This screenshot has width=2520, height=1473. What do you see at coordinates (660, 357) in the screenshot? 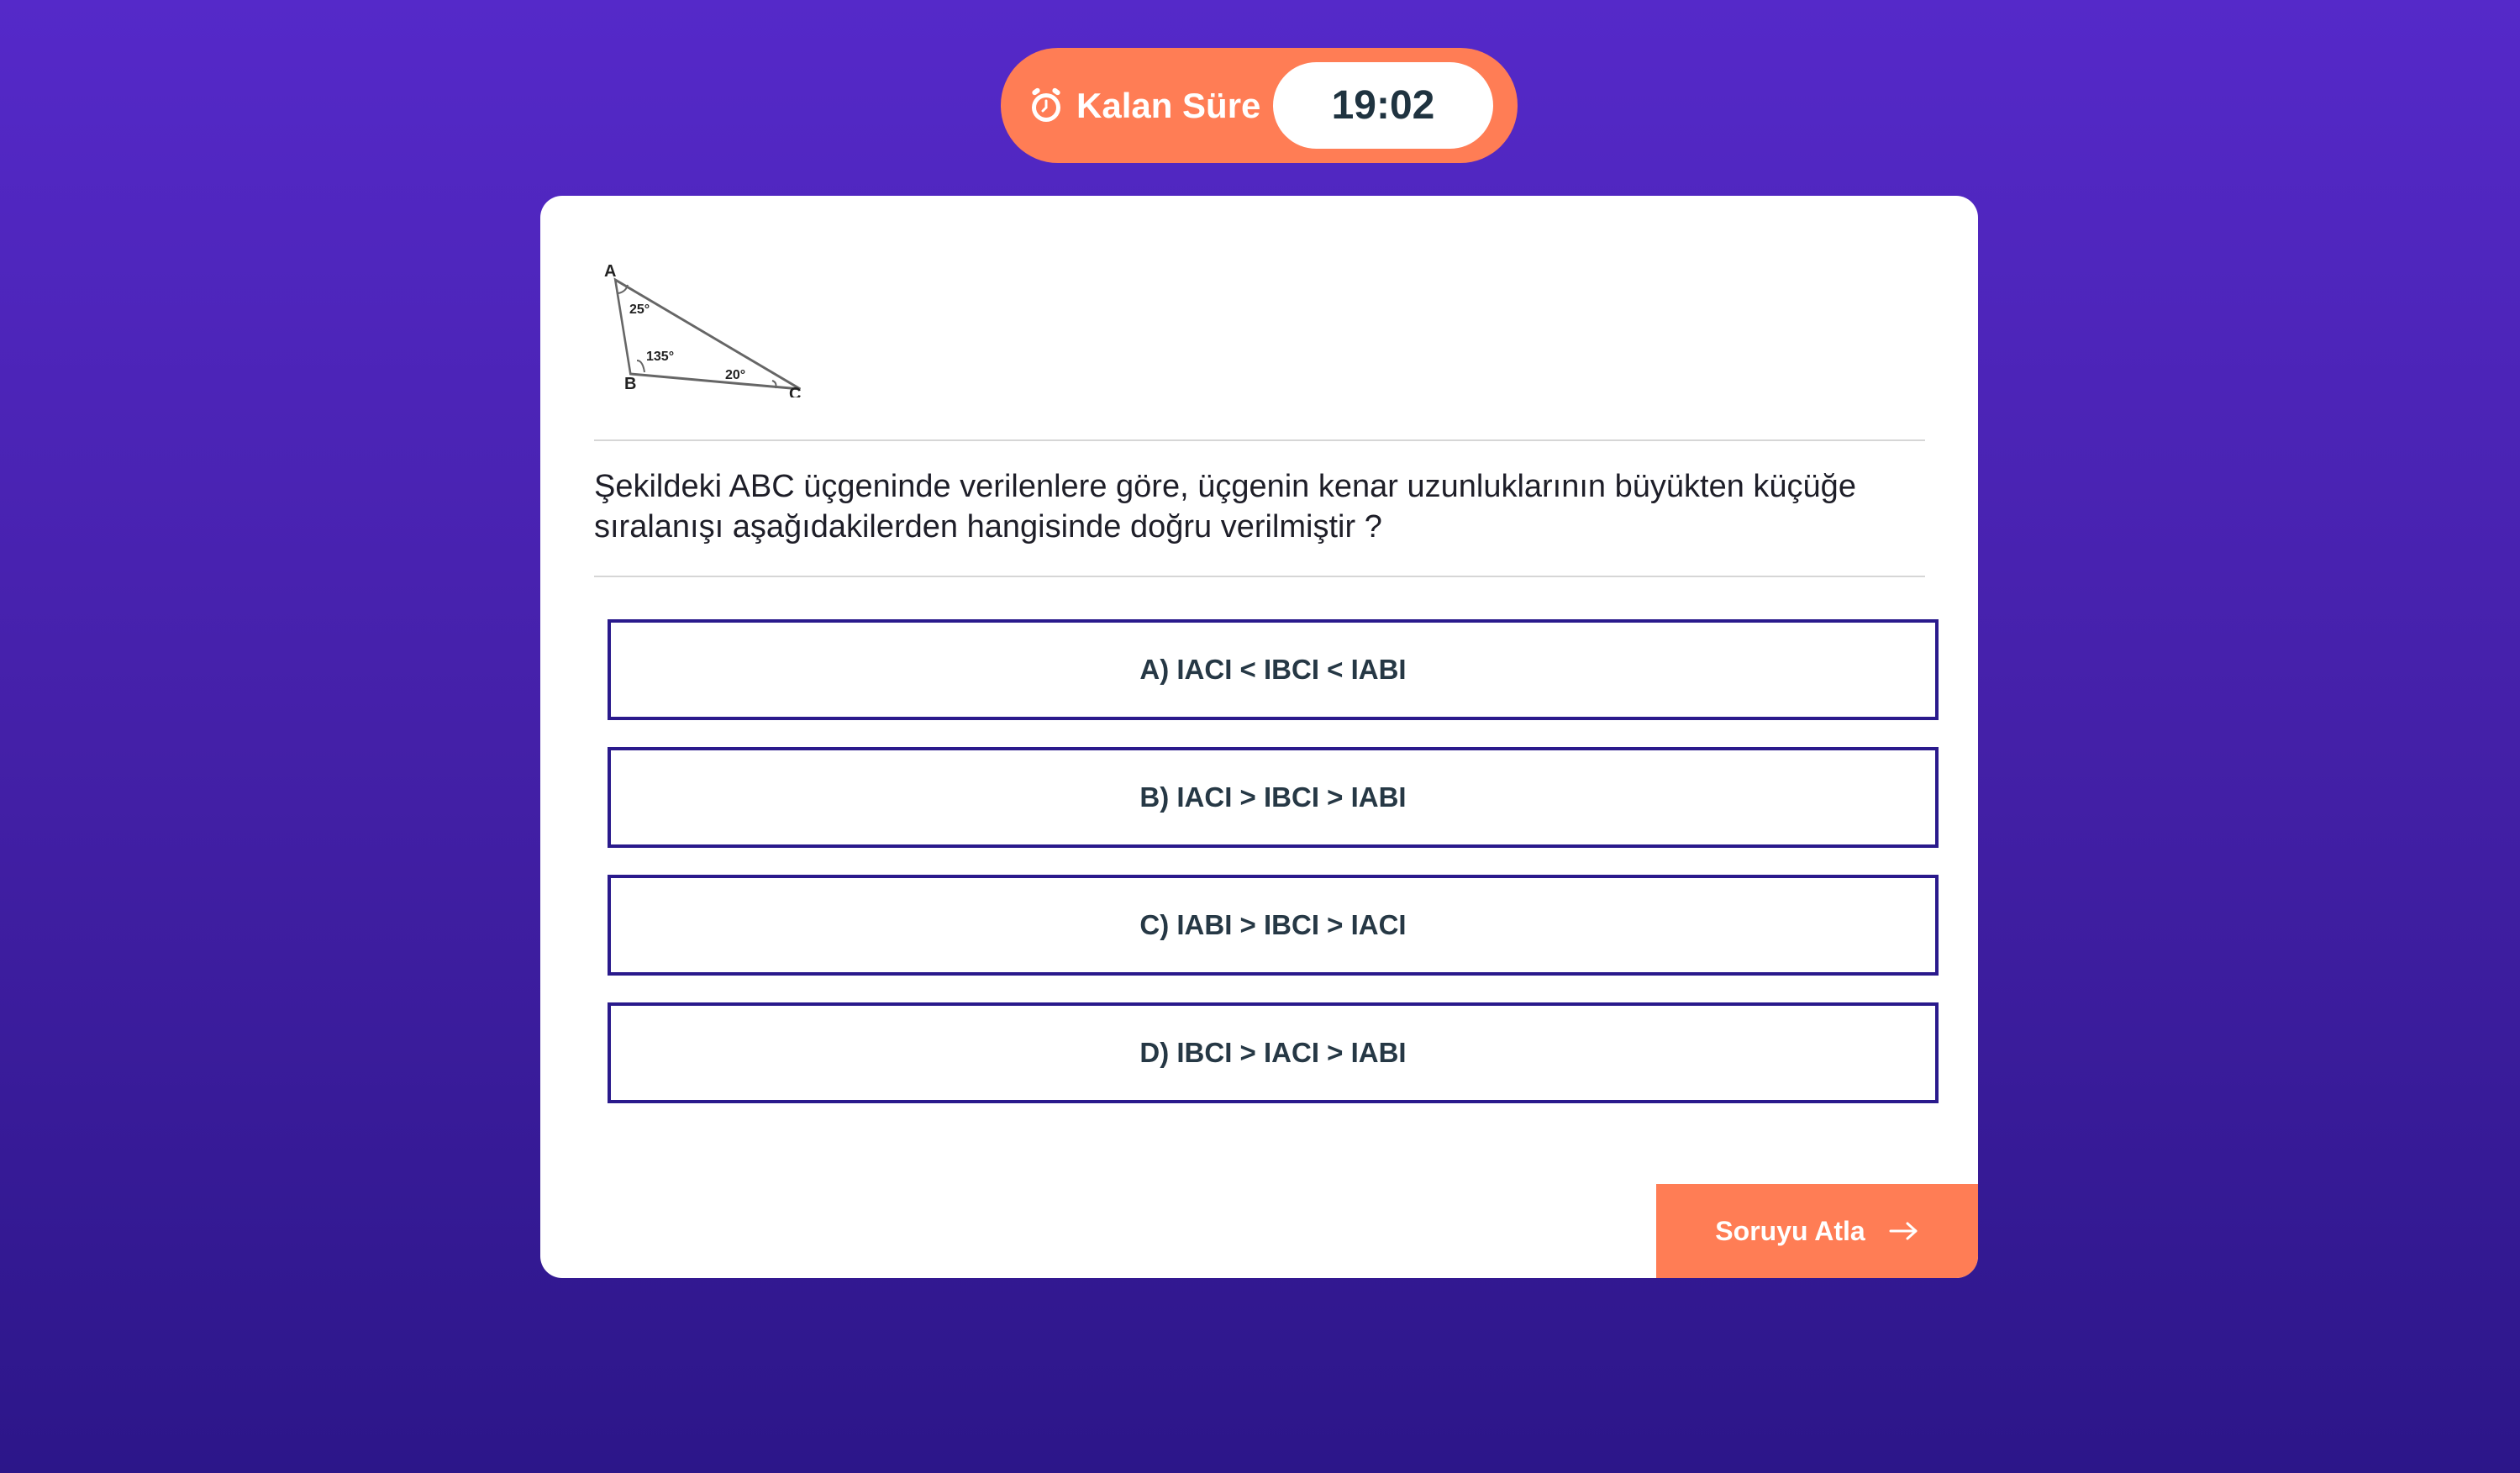
I see `angle-b-label: 135°` at bounding box center [660, 357].